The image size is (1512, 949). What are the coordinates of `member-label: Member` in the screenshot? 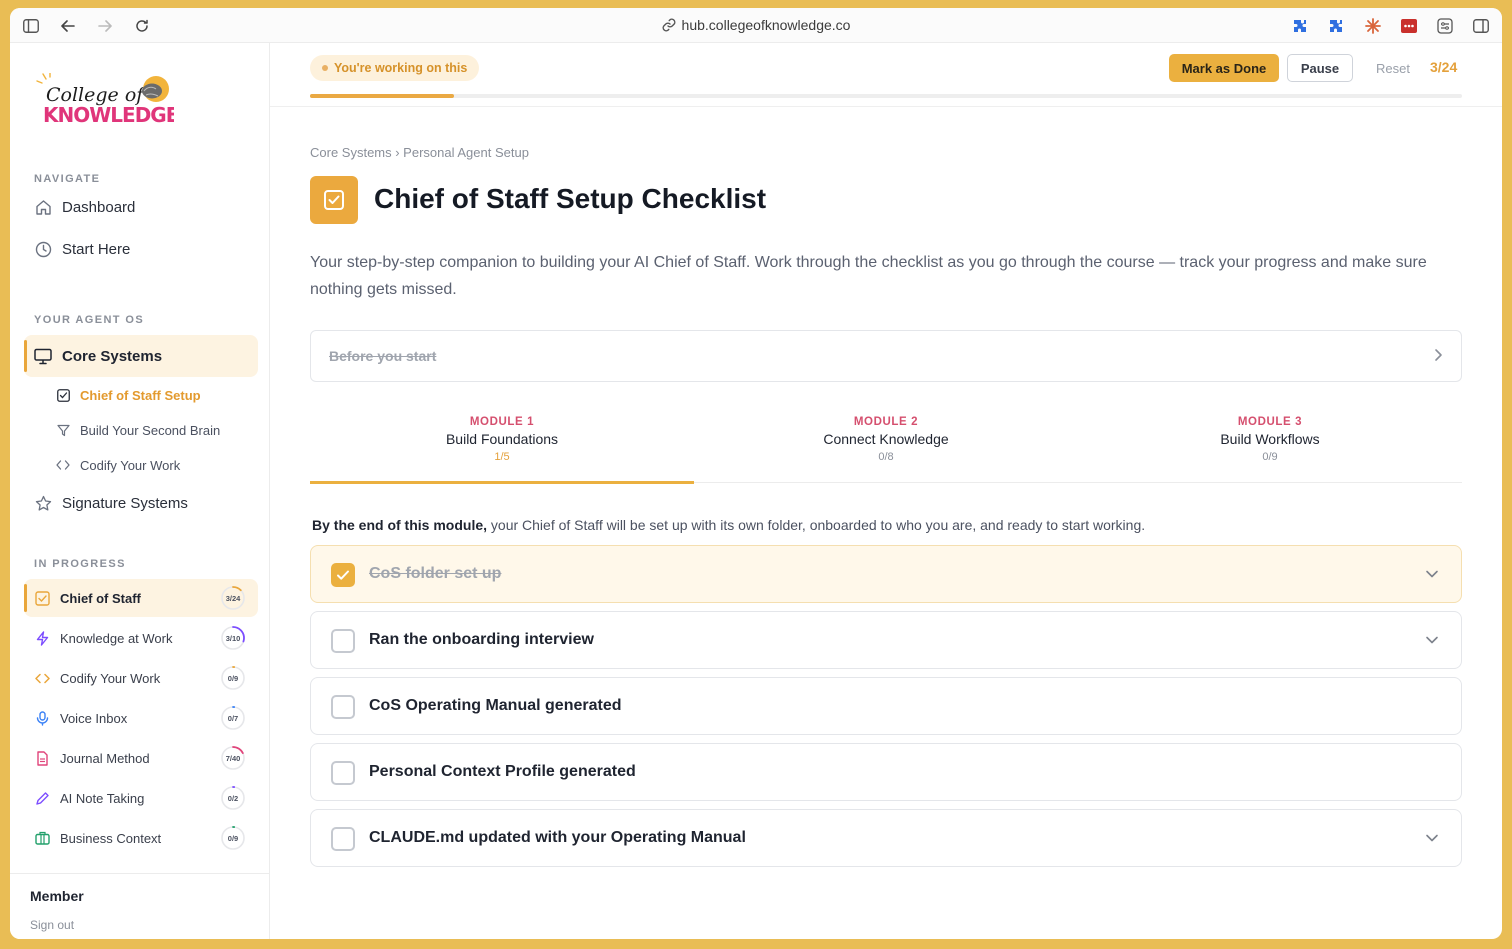 It's located at (57, 896).